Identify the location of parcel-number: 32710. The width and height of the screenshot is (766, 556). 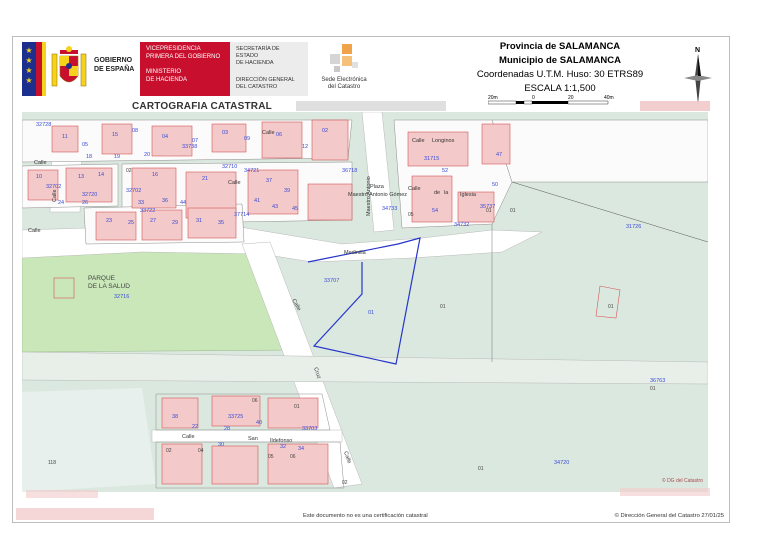
(229, 167).